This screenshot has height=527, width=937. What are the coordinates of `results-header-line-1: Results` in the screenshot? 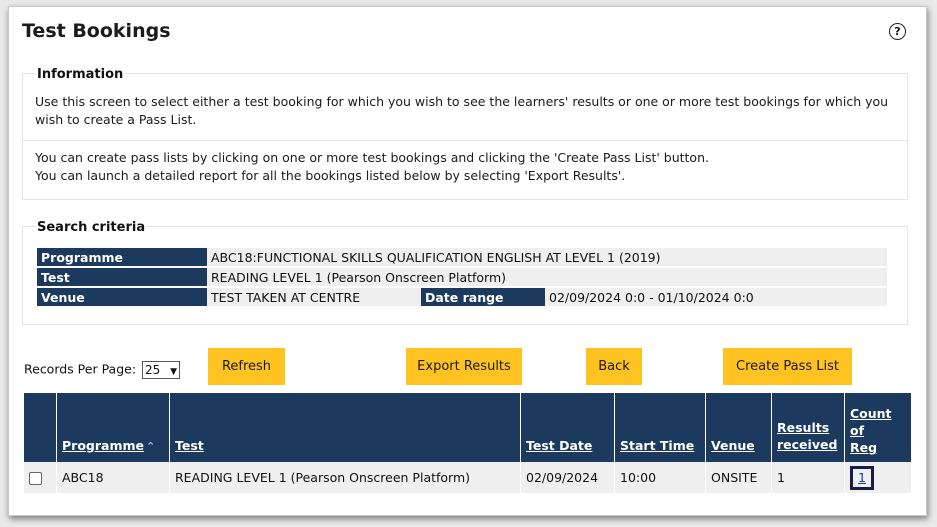 It's located at (803, 427).